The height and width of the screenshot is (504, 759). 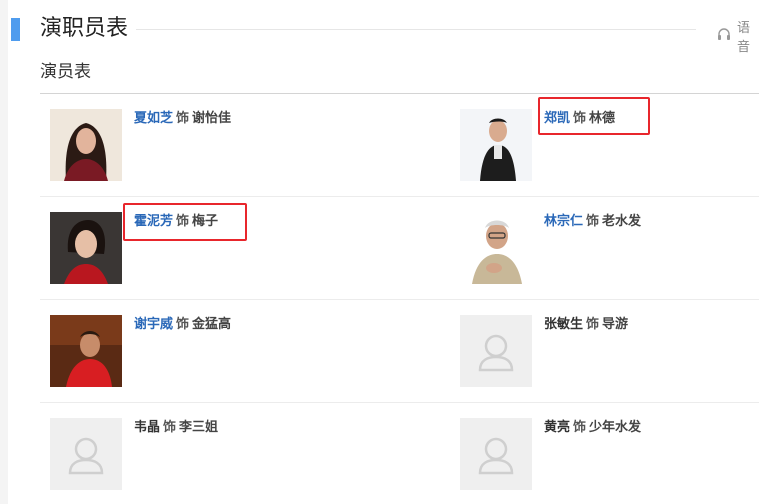 I want to click on role-name: 李三姐, so click(x=199, y=427).